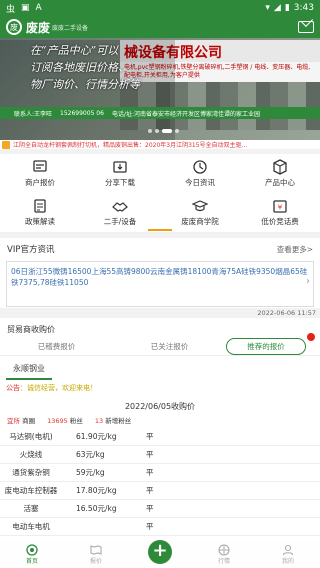  Describe the element at coordinates (169, 346) in the screenshot. I see `tab-followed-quotes: 已关注报价` at that location.